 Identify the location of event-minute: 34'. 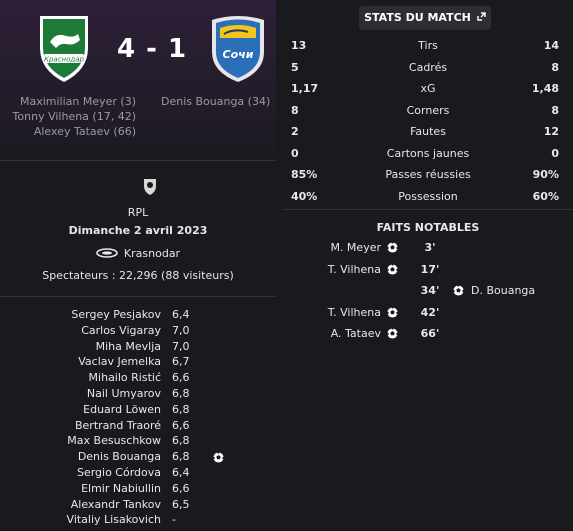
(430, 290).